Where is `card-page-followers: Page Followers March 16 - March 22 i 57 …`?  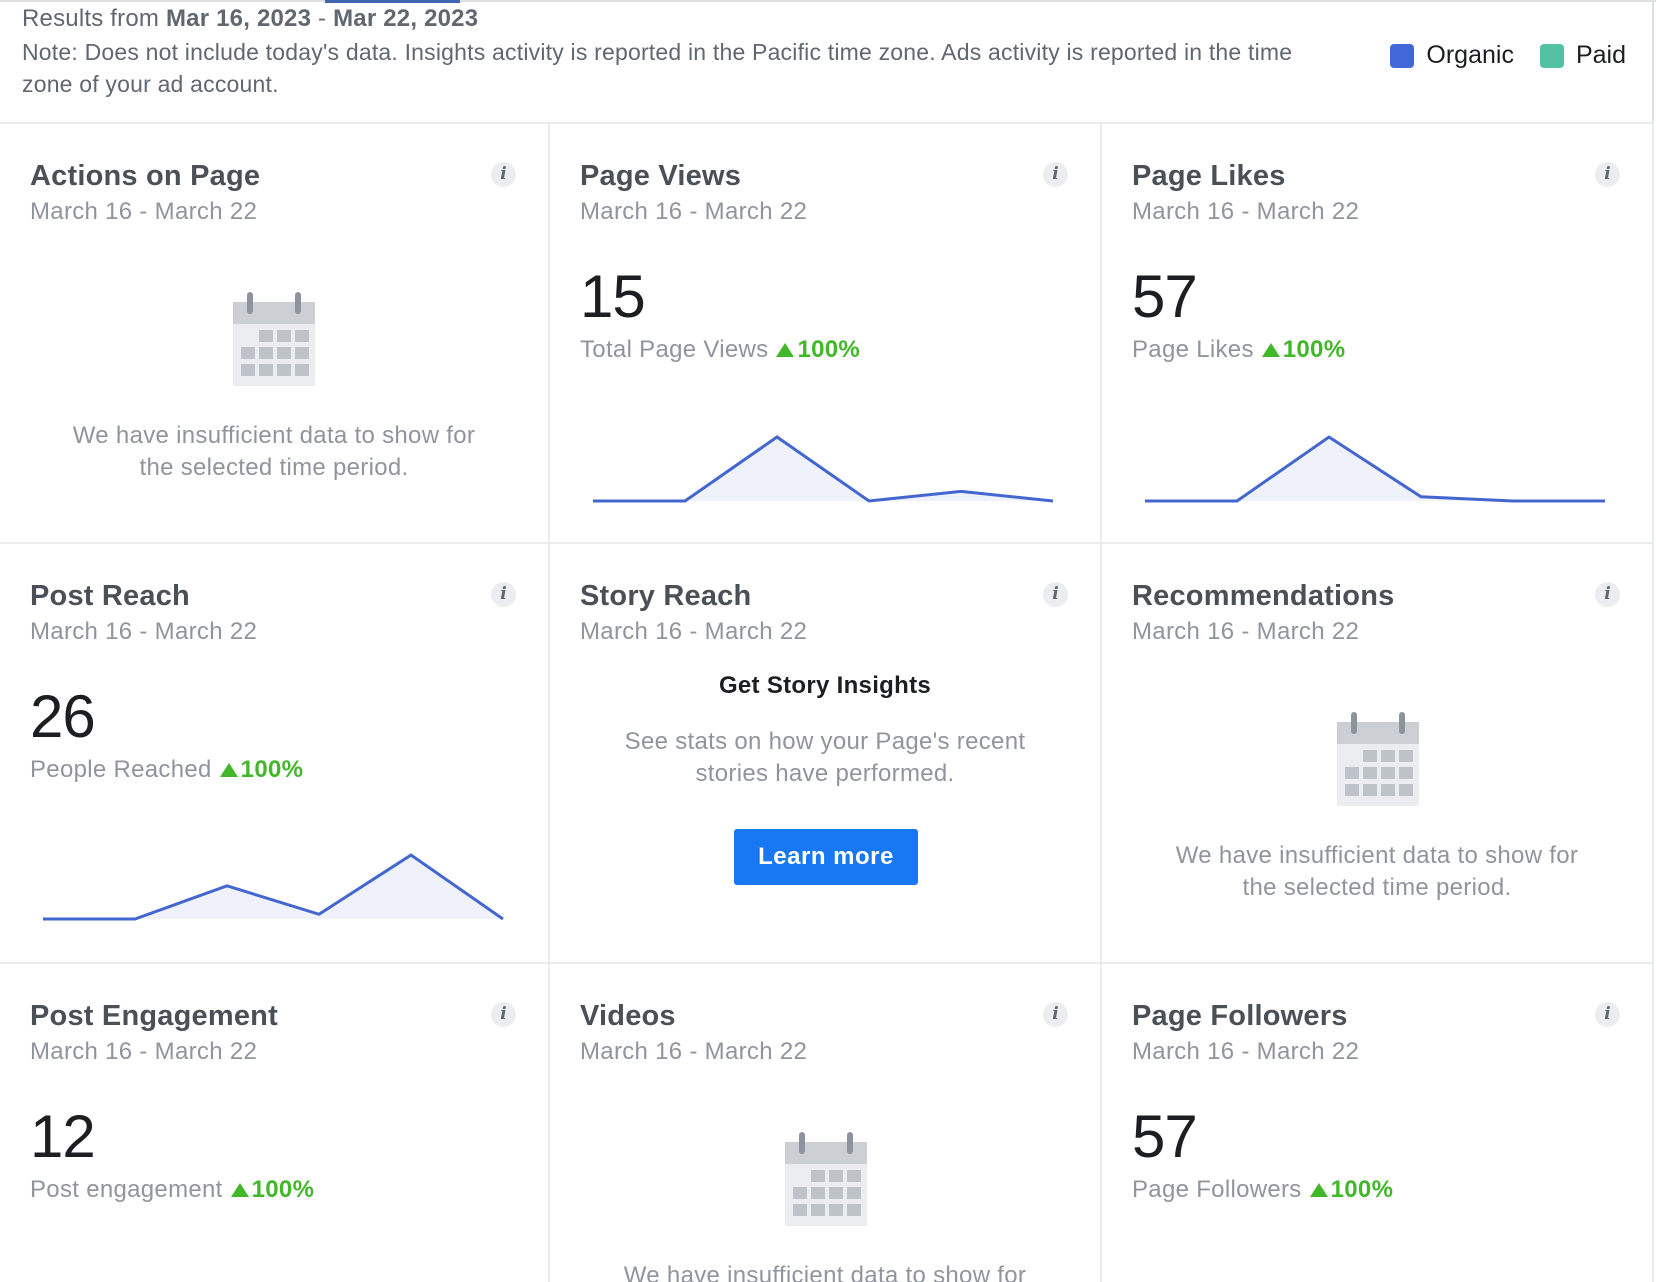 card-page-followers: Page Followers March 16 - March 22 i 57 … is located at coordinates (1378, 1122).